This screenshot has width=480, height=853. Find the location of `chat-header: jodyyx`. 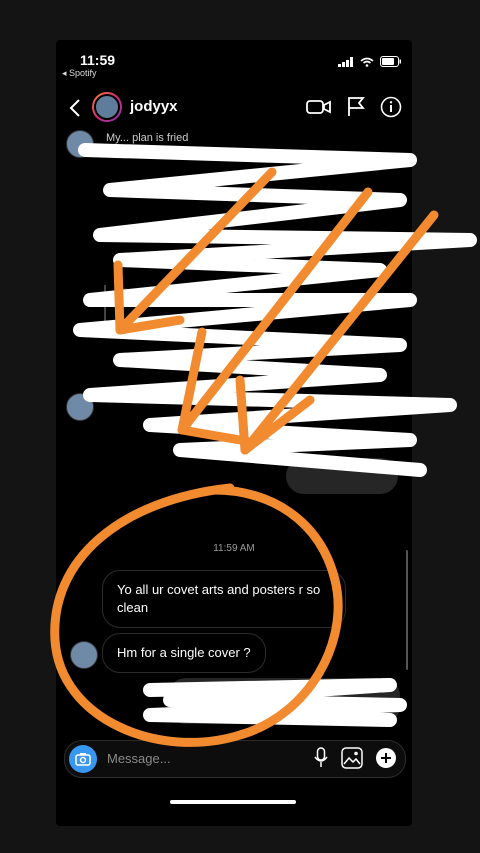

chat-header: jodyyx is located at coordinates (234, 108).